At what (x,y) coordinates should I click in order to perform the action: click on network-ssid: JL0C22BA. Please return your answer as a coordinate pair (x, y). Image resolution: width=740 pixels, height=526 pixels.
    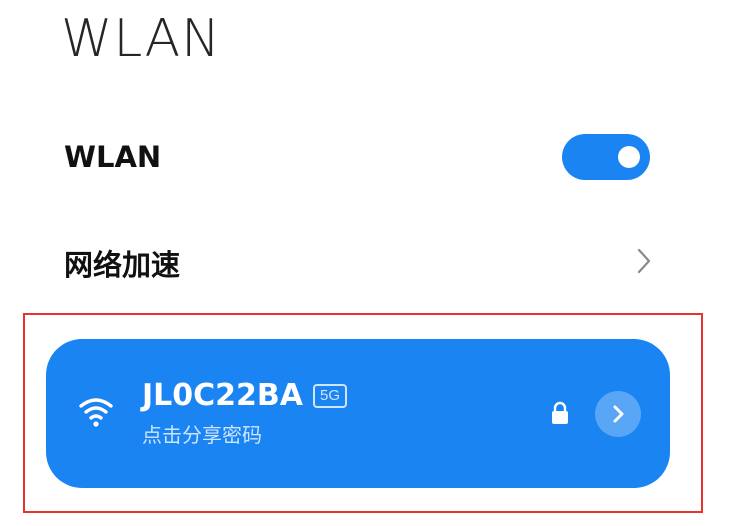
    Looking at the image, I should click on (223, 395).